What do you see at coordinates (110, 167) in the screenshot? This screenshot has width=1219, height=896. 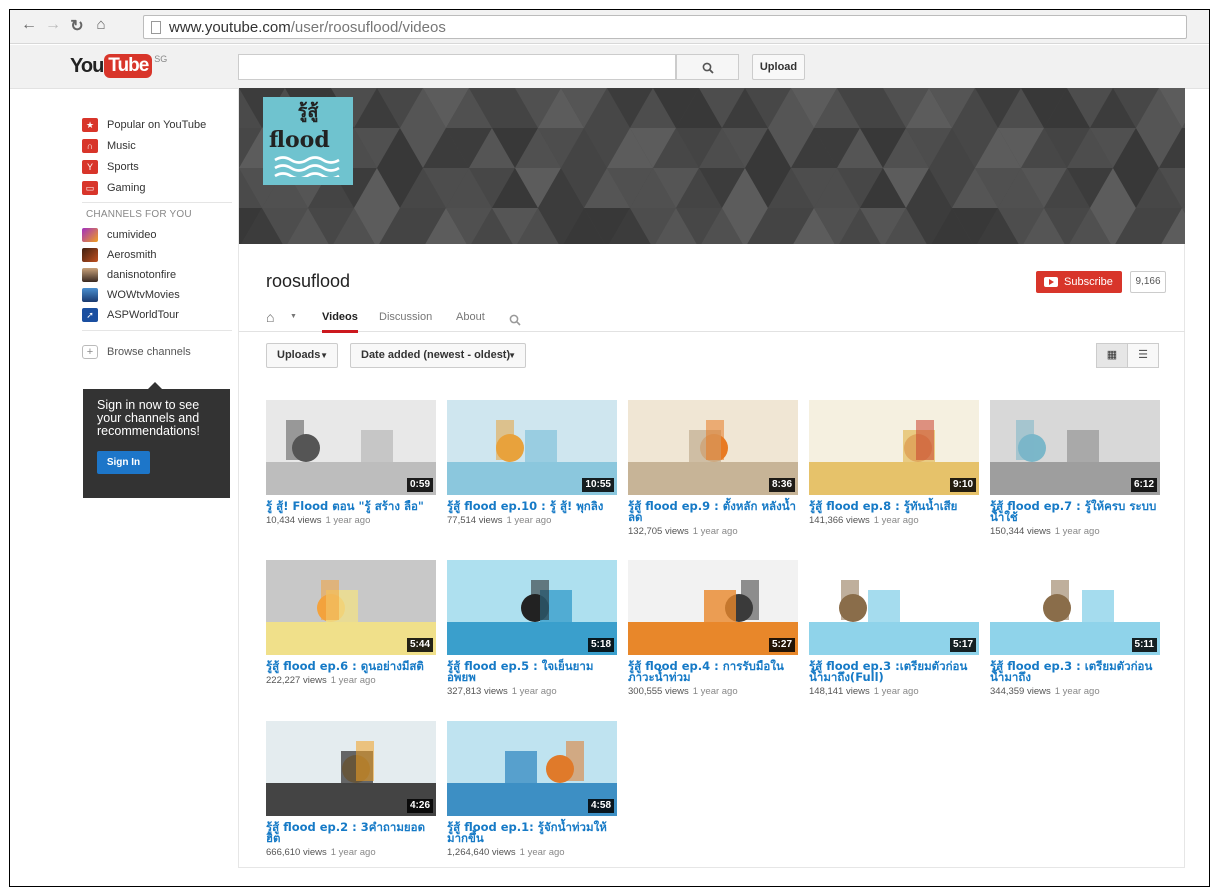 I see `guide-item-sports: Y Sports` at bounding box center [110, 167].